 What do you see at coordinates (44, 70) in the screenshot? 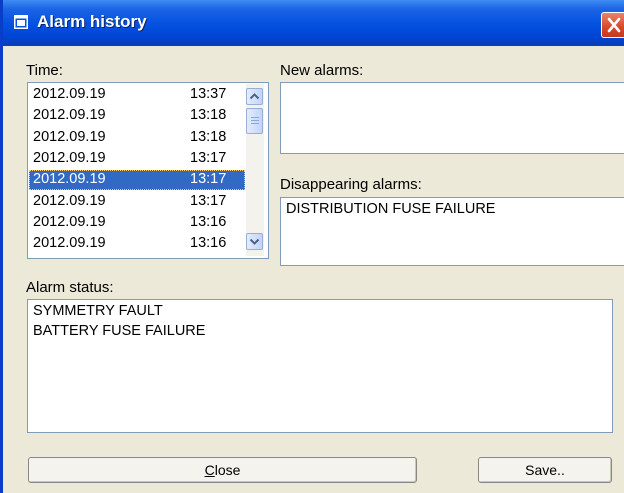
I see `time-label: Time:` at bounding box center [44, 70].